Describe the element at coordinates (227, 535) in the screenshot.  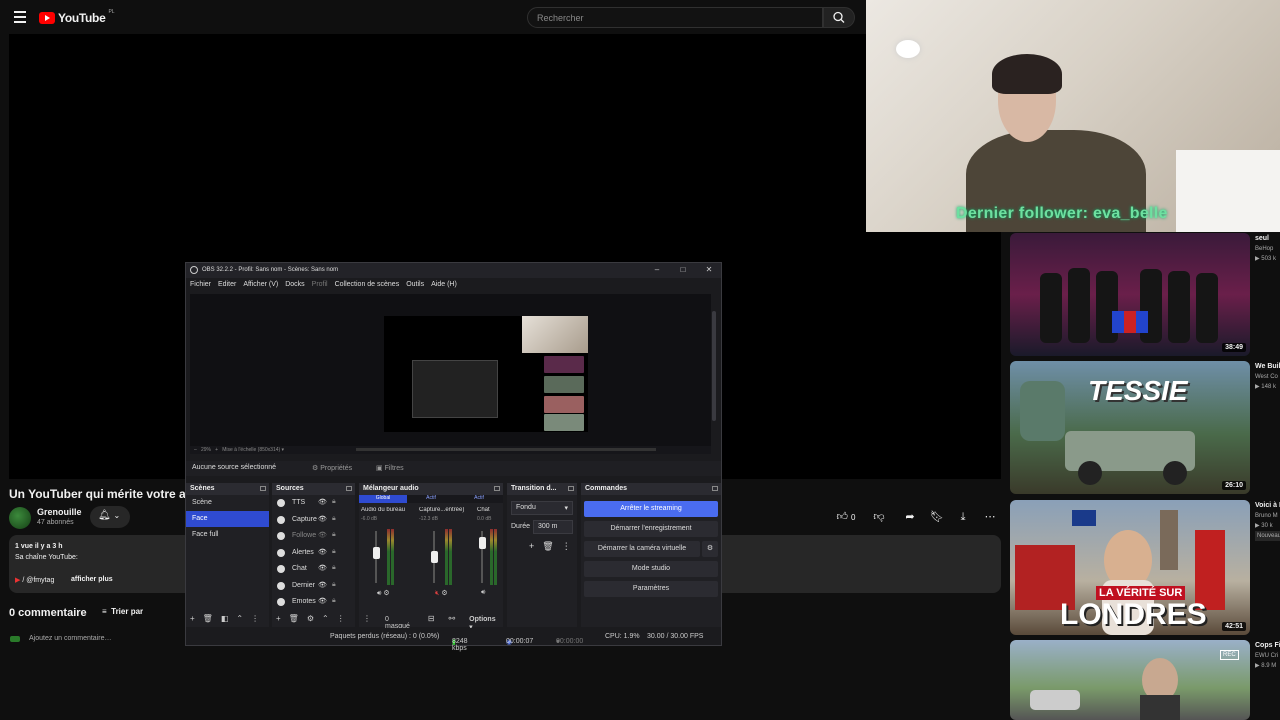
I see `scene-item: Face full` at that location.